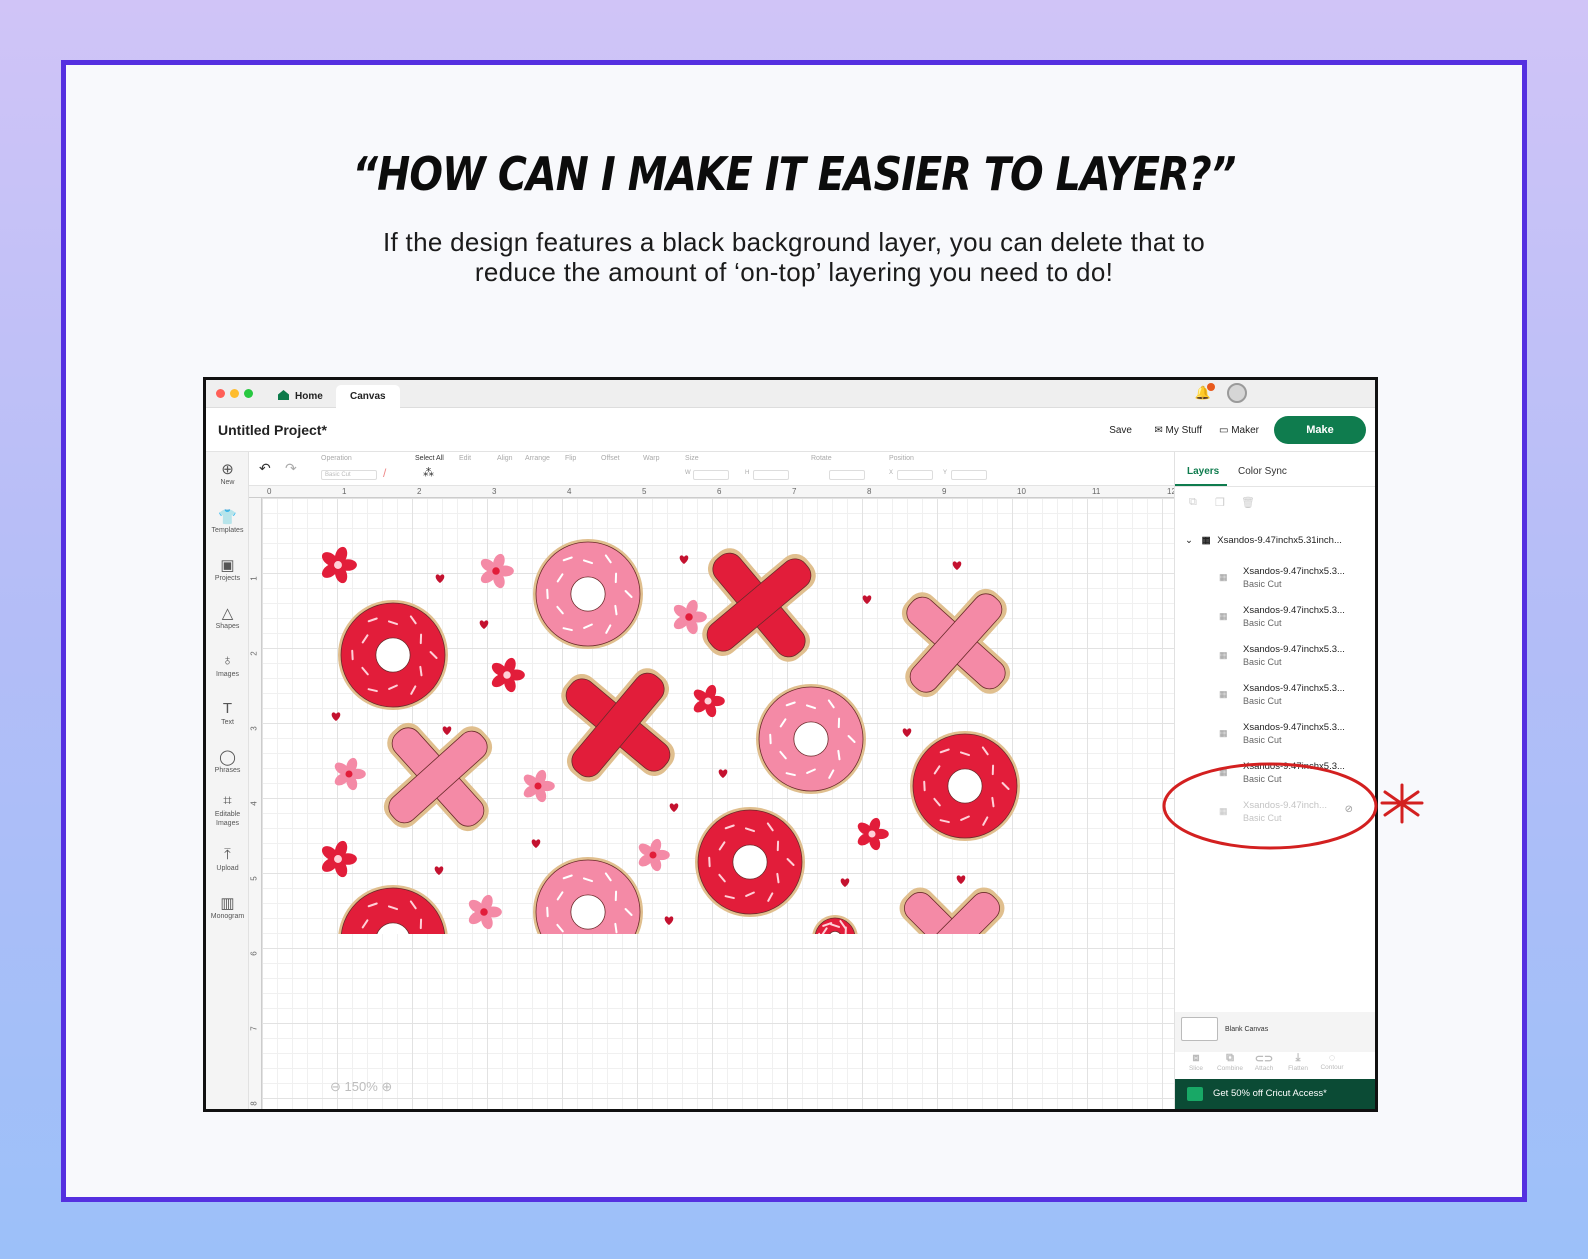 The width and height of the screenshot is (1588, 1259). Describe the element at coordinates (254, 1103) in the screenshot. I see `ruler-left-number: 8` at that location.